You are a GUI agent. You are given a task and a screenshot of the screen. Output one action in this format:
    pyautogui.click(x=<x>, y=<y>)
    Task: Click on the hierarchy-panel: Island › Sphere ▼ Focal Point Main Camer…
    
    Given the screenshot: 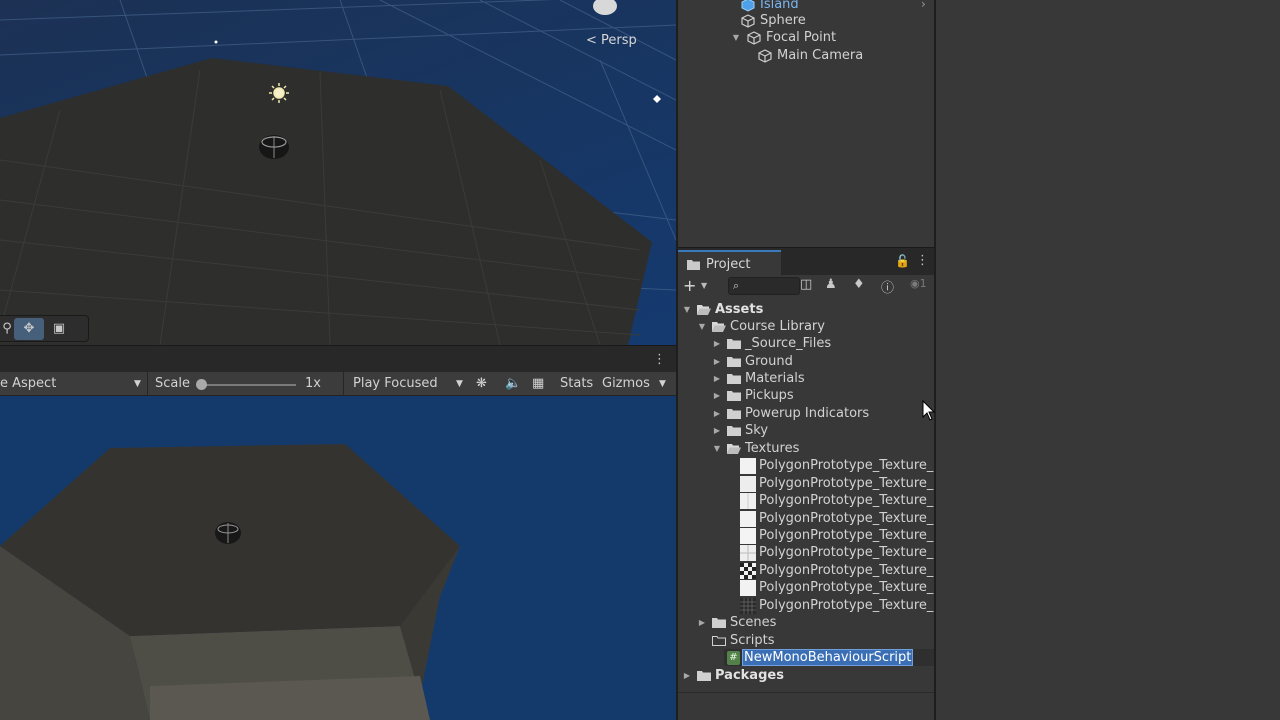 What is the action you would take?
    pyautogui.click(x=806, y=123)
    